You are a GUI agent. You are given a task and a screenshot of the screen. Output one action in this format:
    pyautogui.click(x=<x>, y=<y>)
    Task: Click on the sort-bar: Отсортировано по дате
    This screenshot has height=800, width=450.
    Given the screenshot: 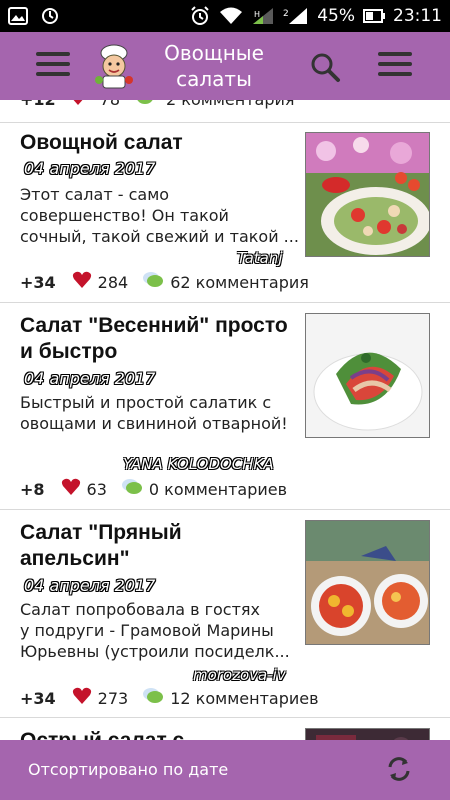 What is the action you would take?
    pyautogui.click(x=225, y=770)
    